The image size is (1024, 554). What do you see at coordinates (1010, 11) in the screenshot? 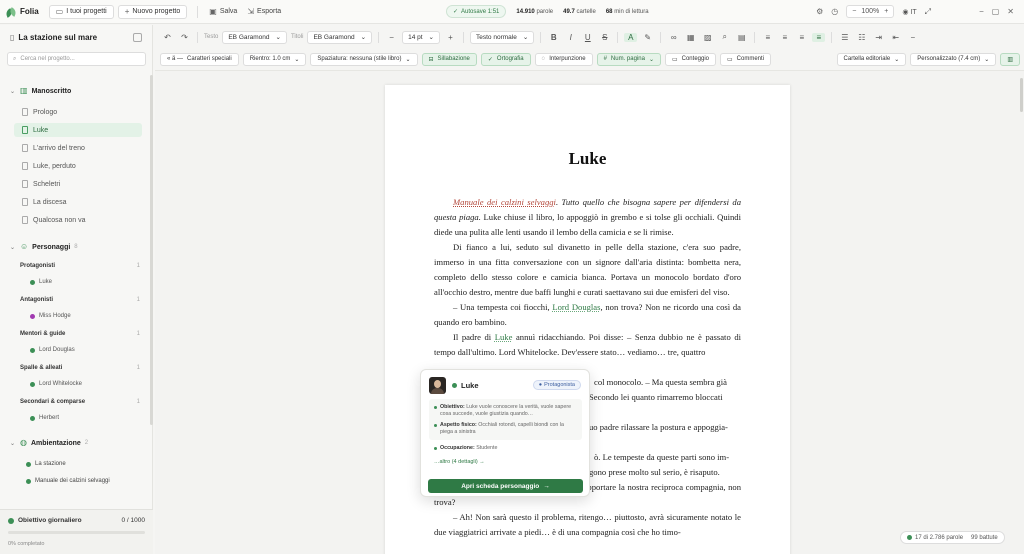
I see `close-icon: ✕` at bounding box center [1010, 11].